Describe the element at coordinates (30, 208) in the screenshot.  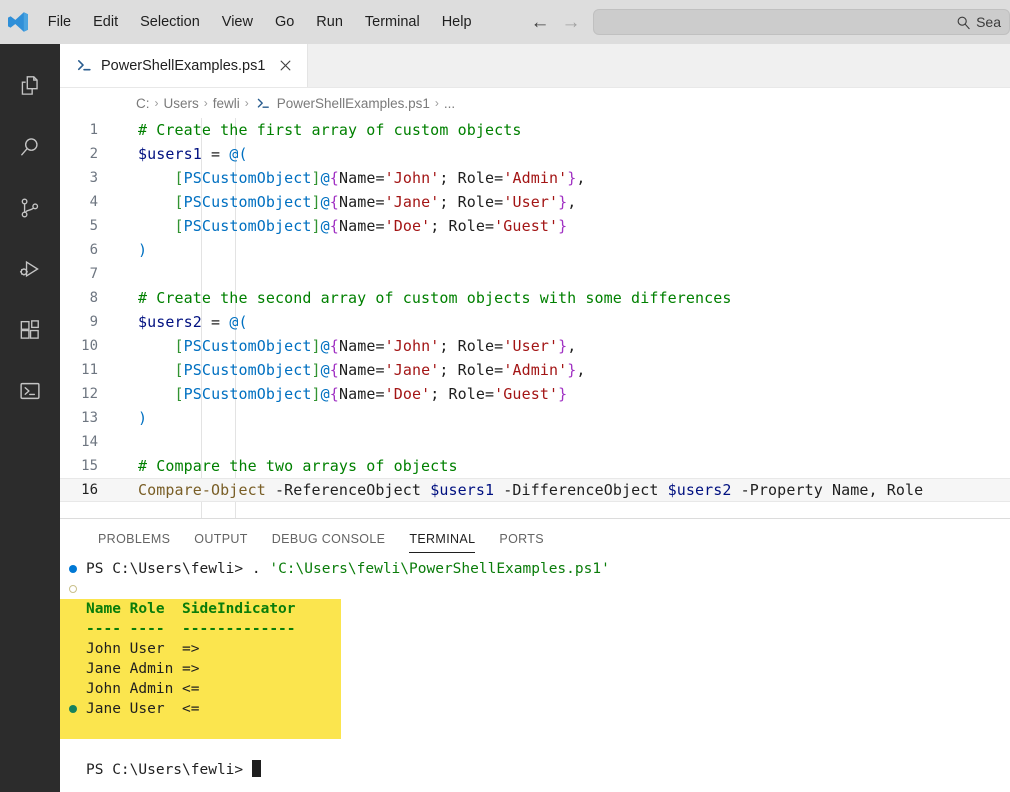
I see `sidebar-item-source-control` at that location.